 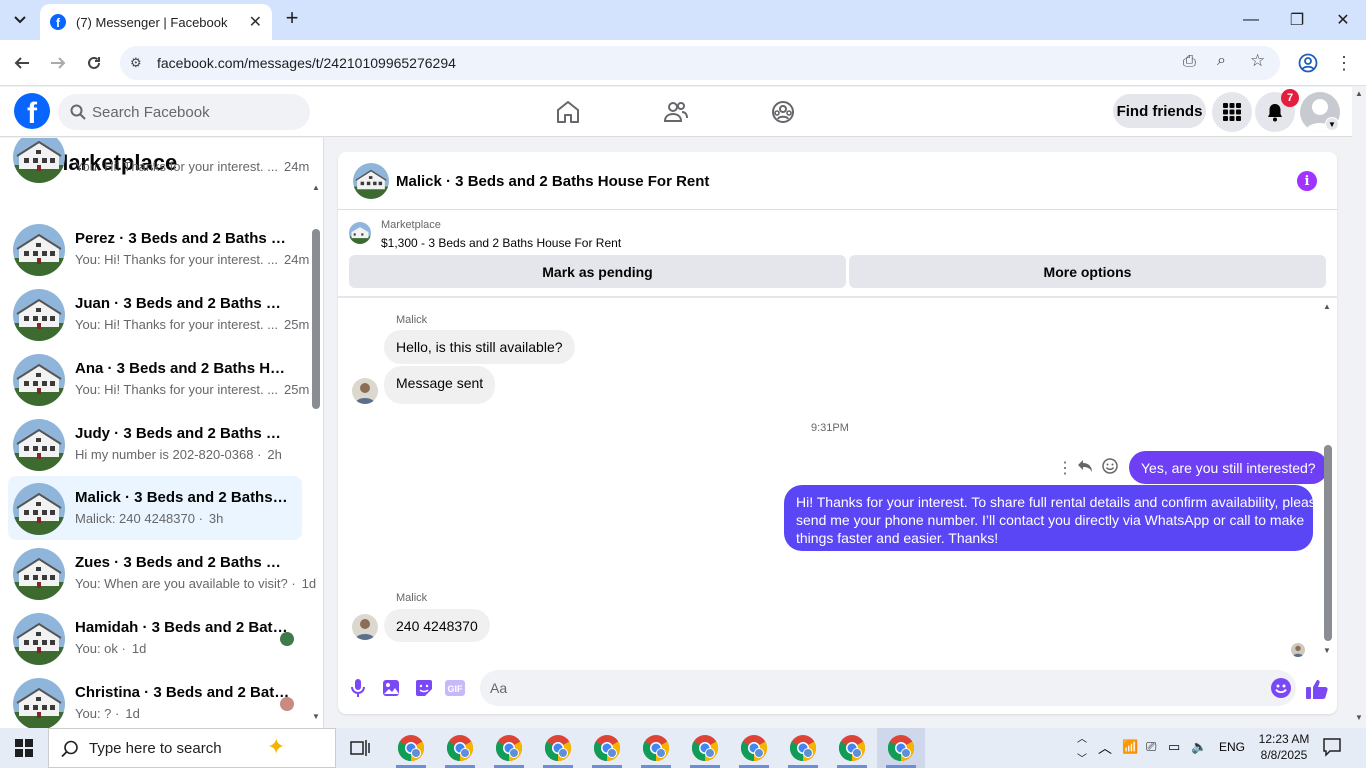 I want to click on browser-tab: f (7) Messenger | Facebook ✕, so click(x=156, y=22).